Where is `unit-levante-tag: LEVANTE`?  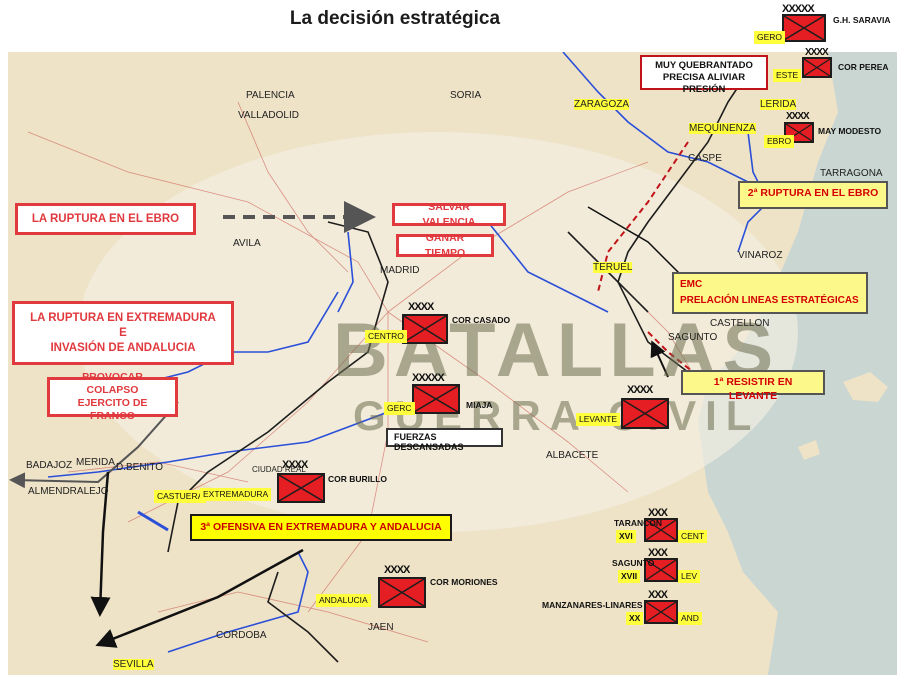
unit-levante-tag: LEVANTE is located at coordinates (598, 419).